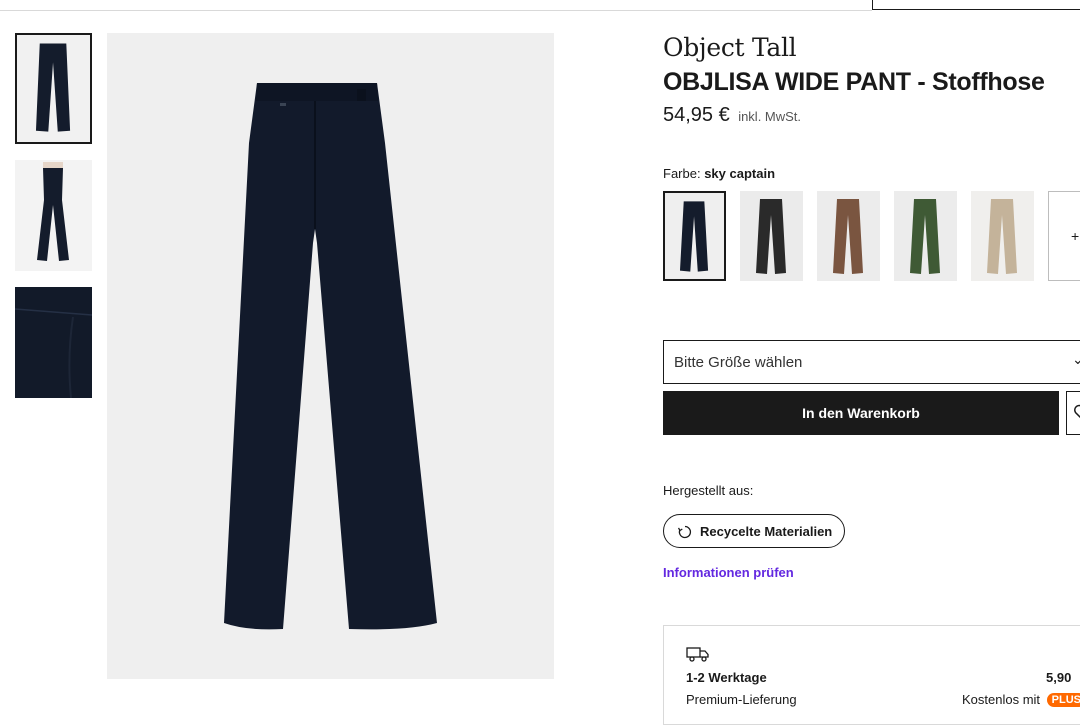 The image size is (1080, 725). I want to click on more-colors-button: +, so click(1064, 236).